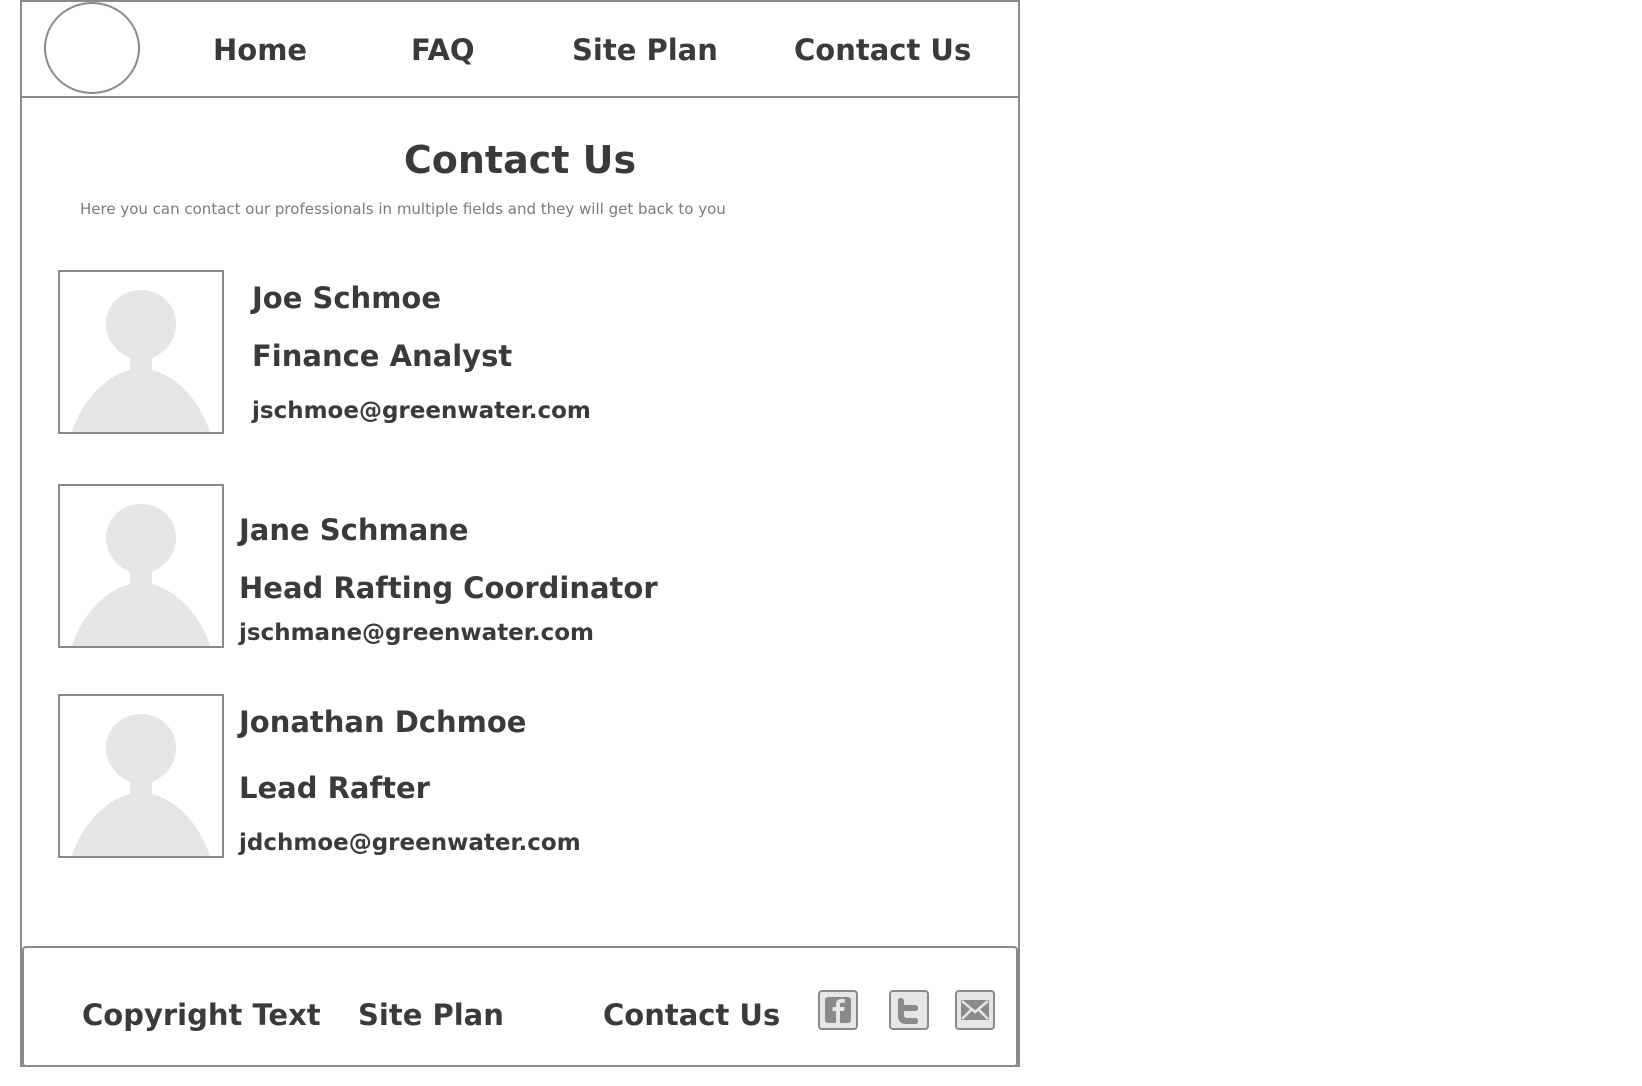  What do you see at coordinates (431, 1015) in the screenshot?
I see `footer-site-plan-link: Site Plan` at bounding box center [431, 1015].